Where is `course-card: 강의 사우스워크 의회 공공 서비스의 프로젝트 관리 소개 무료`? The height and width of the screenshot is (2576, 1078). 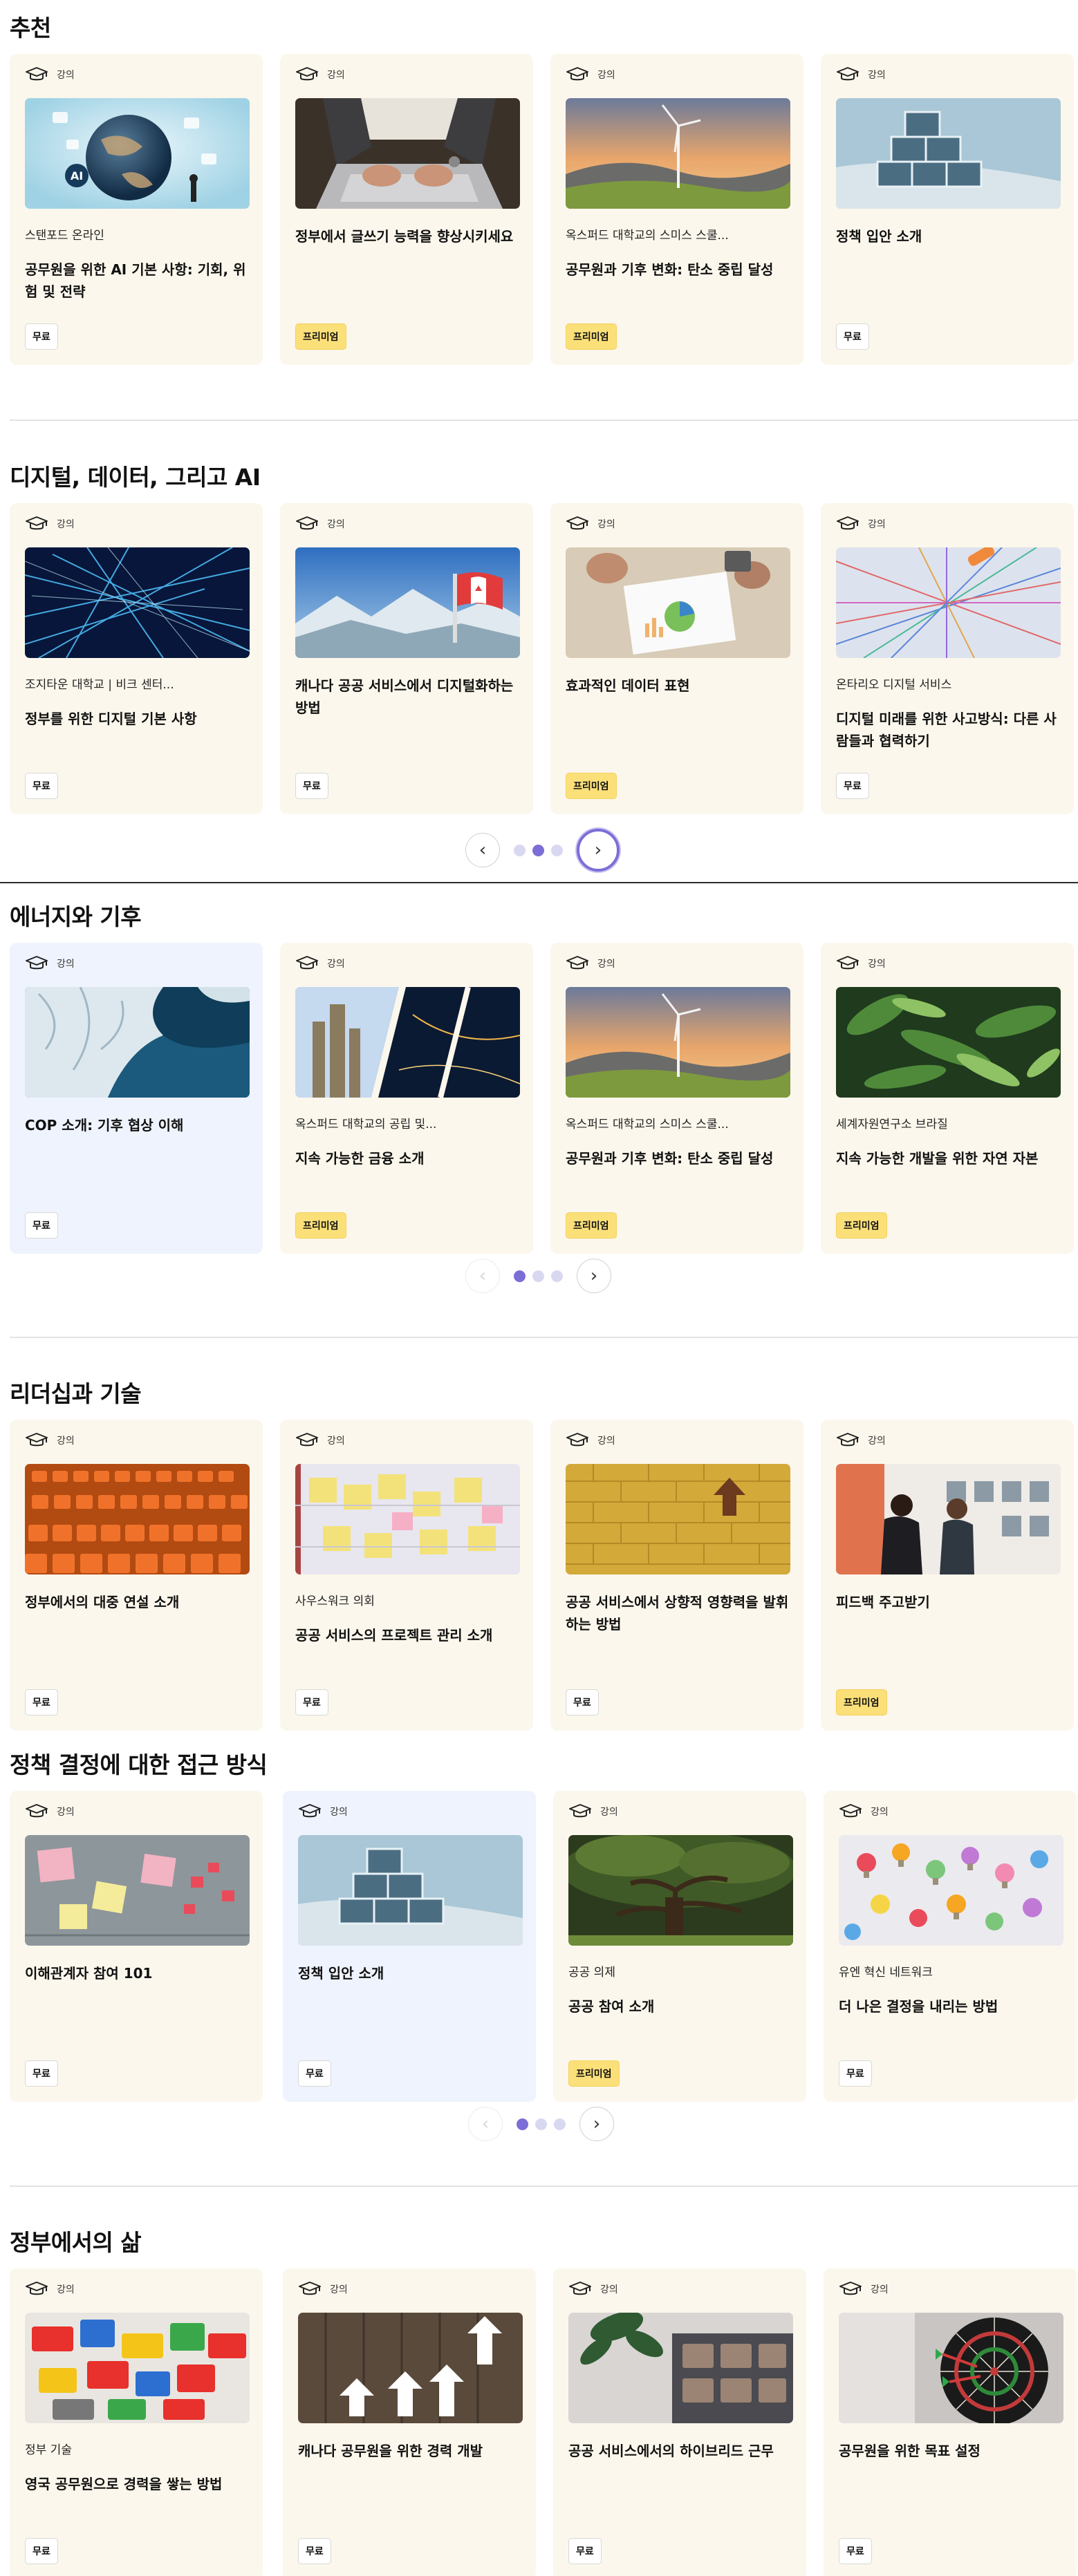 course-card: 강의 사우스워크 의회 공공 서비스의 프로젝트 관리 소개 무료 is located at coordinates (407, 1575).